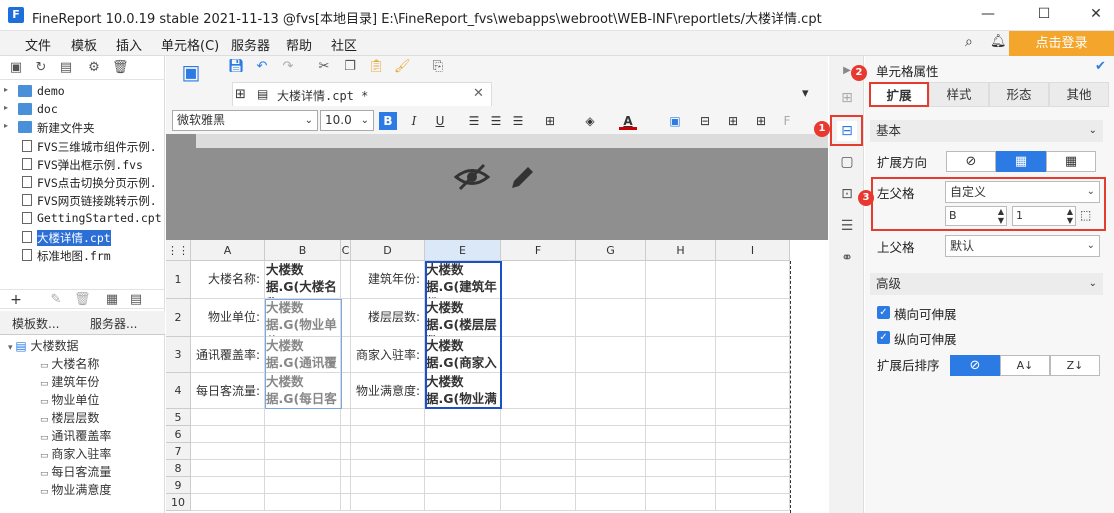 Image resolution: width=1114 pixels, height=513 pixels. I want to click on bold-button: B, so click(388, 121).